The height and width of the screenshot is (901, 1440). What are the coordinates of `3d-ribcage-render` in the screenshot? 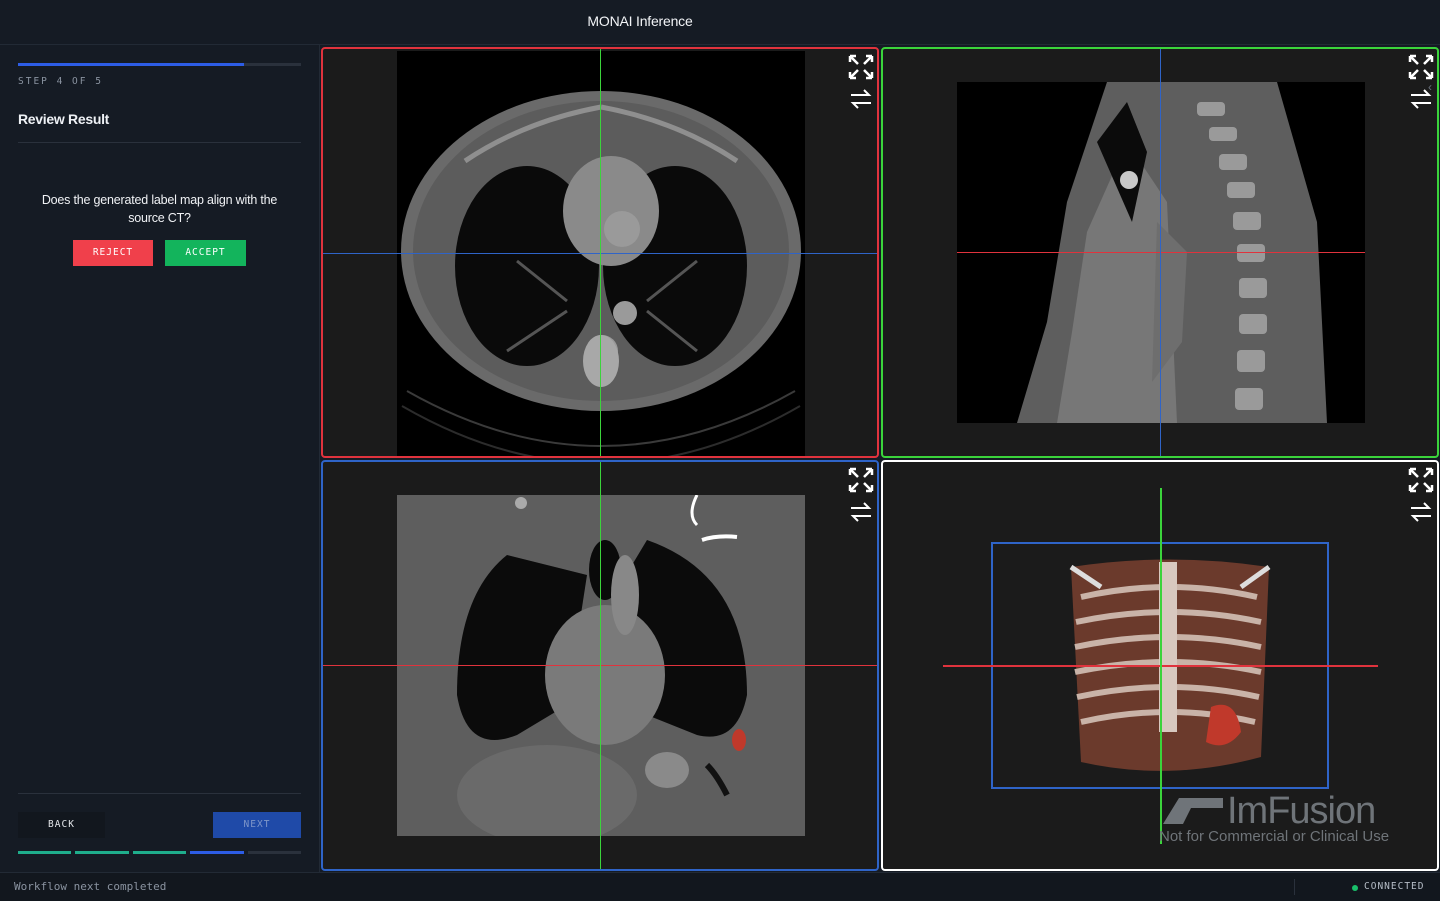 It's located at (1170, 665).